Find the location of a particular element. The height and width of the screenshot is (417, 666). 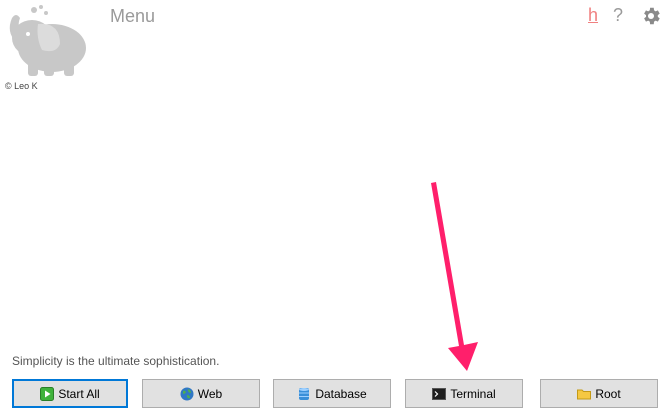

web-button: Web is located at coordinates (201, 393).